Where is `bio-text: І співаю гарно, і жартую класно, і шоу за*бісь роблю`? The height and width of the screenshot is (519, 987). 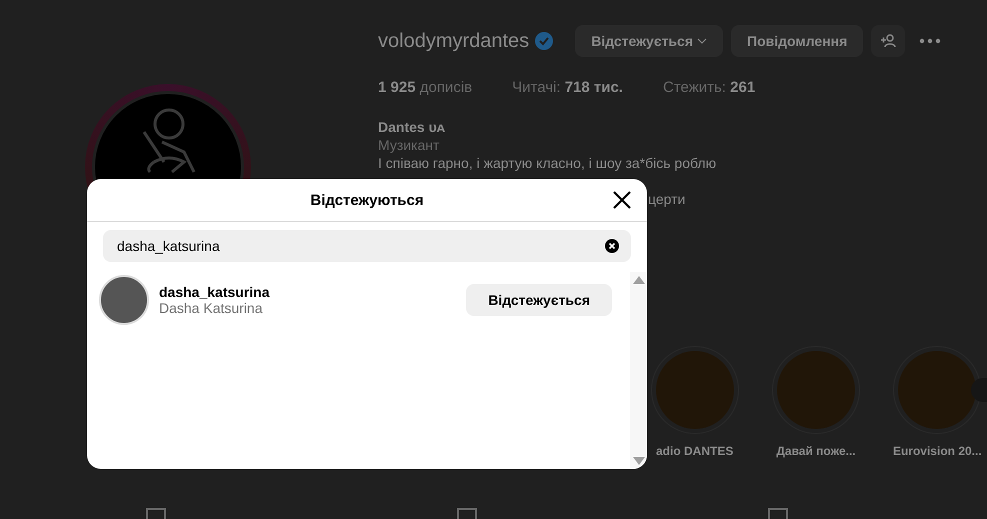 bio-text: І співаю гарно, і жартую класно, і шоу за*бісь роблю is located at coordinates (548, 163).